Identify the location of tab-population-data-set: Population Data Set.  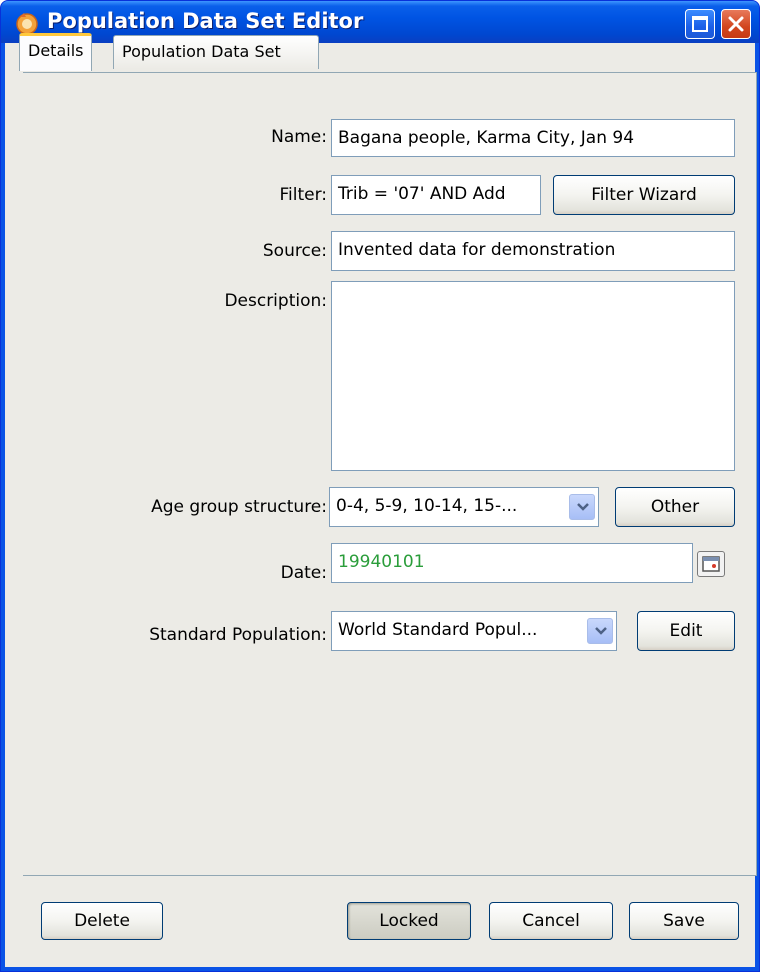
(216, 52).